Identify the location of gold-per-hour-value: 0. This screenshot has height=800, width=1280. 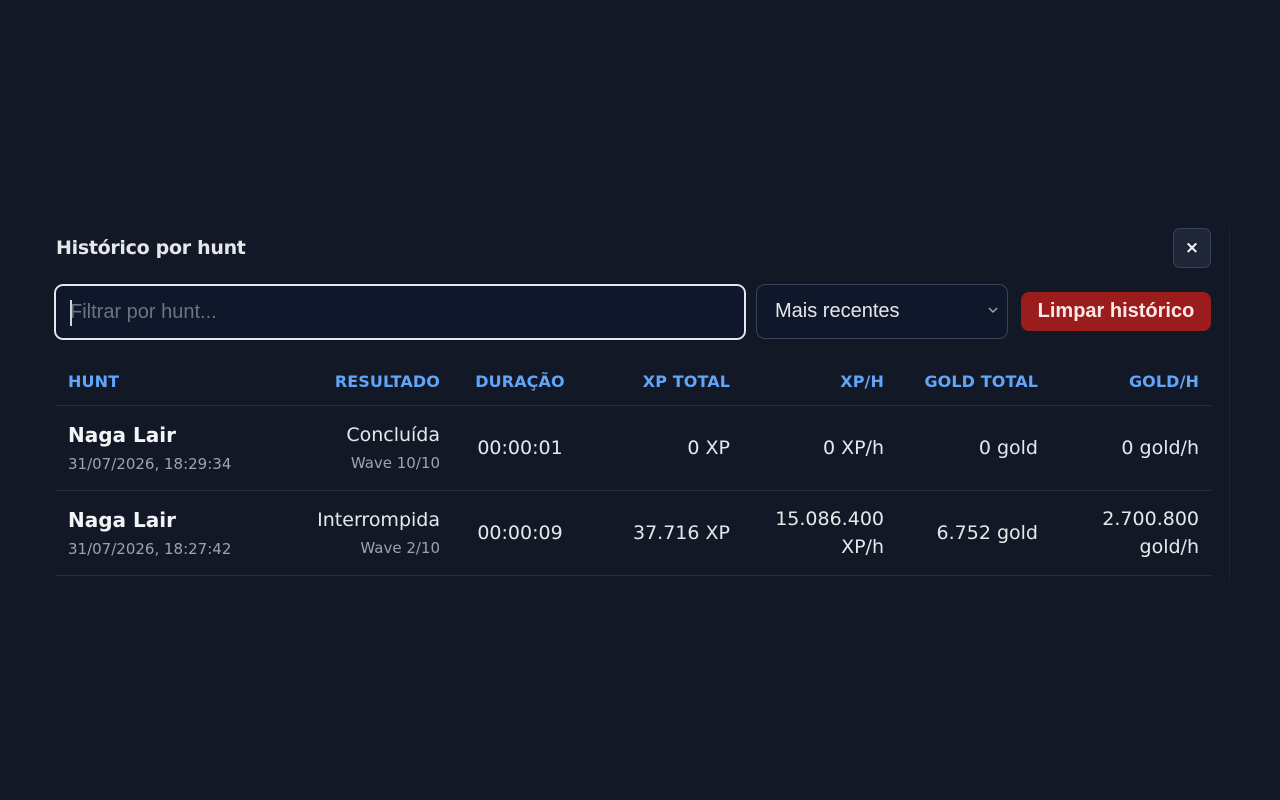
(1127, 447).